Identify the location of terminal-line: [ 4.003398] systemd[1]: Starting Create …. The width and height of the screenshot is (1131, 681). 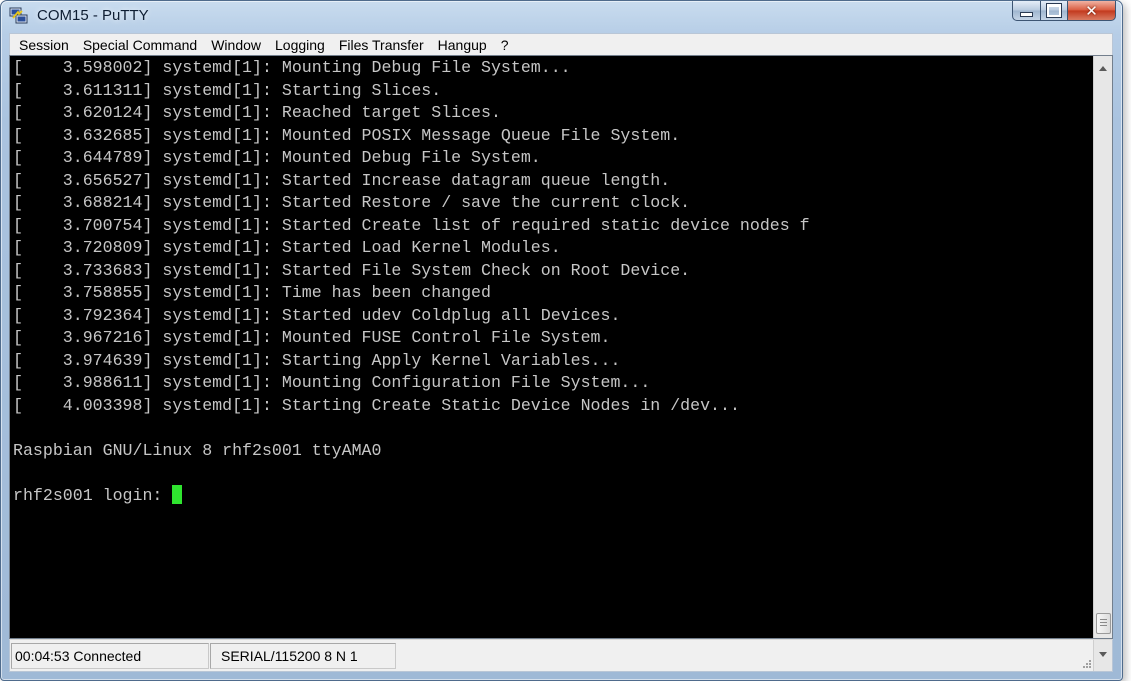
(376, 405).